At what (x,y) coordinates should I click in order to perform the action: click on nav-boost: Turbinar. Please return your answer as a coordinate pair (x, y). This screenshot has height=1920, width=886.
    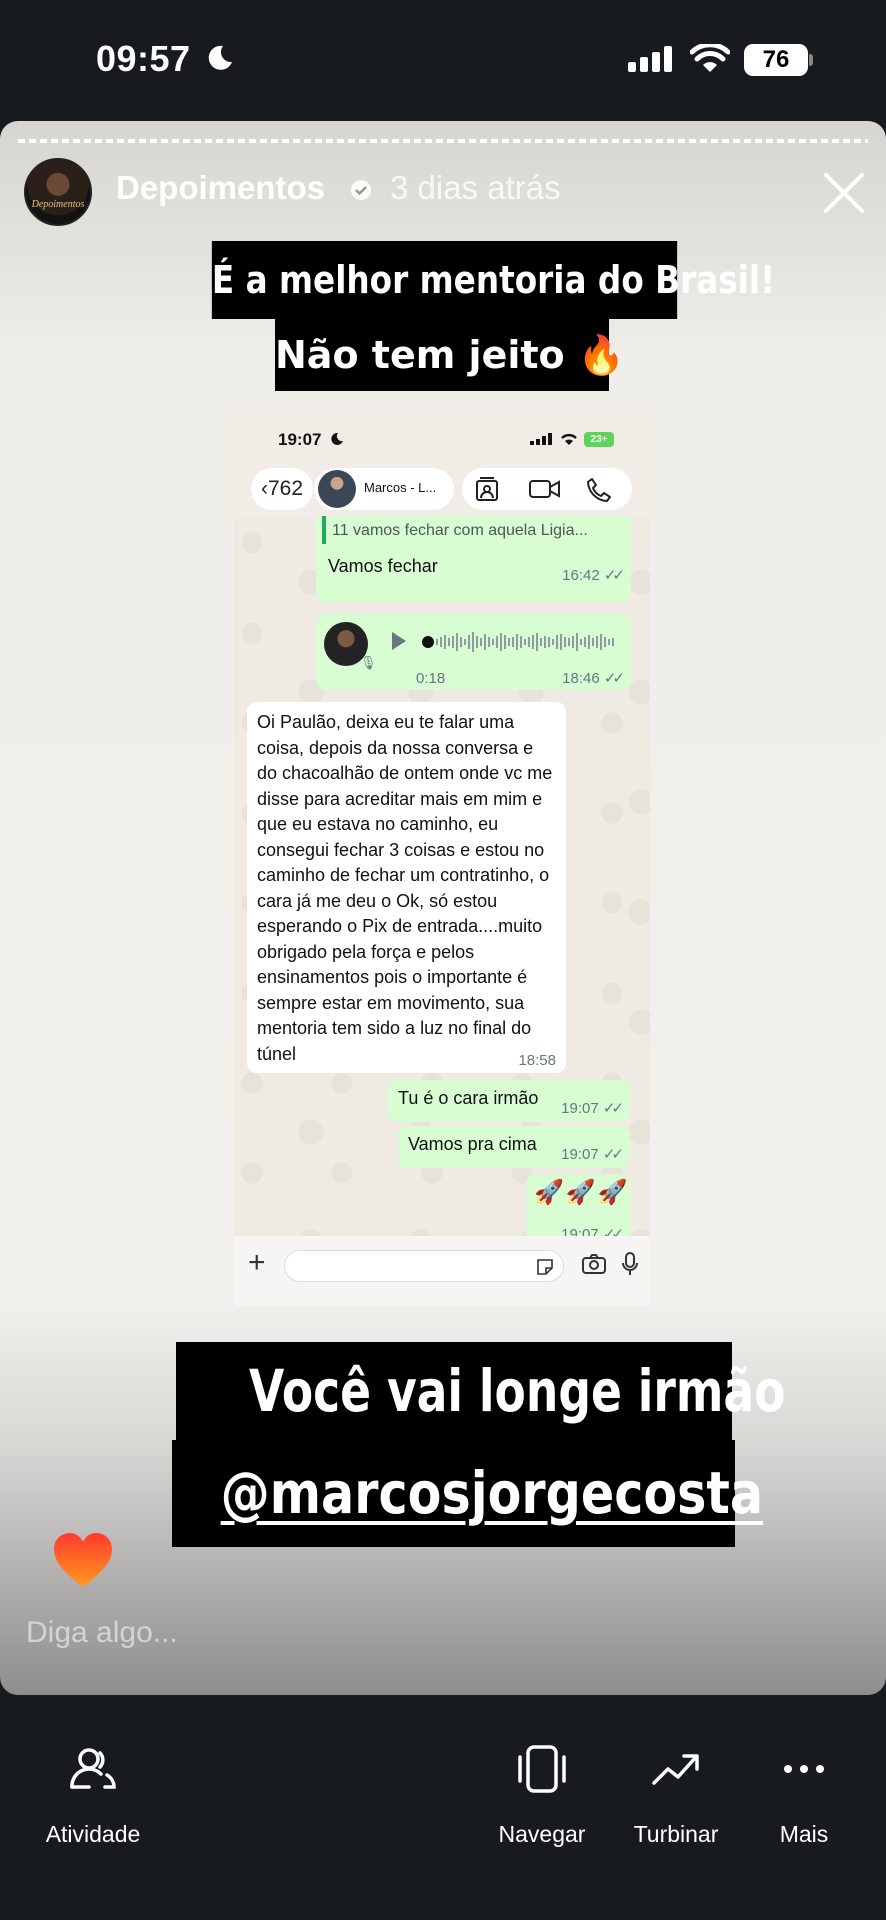
    Looking at the image, I should click on (676, 1795).